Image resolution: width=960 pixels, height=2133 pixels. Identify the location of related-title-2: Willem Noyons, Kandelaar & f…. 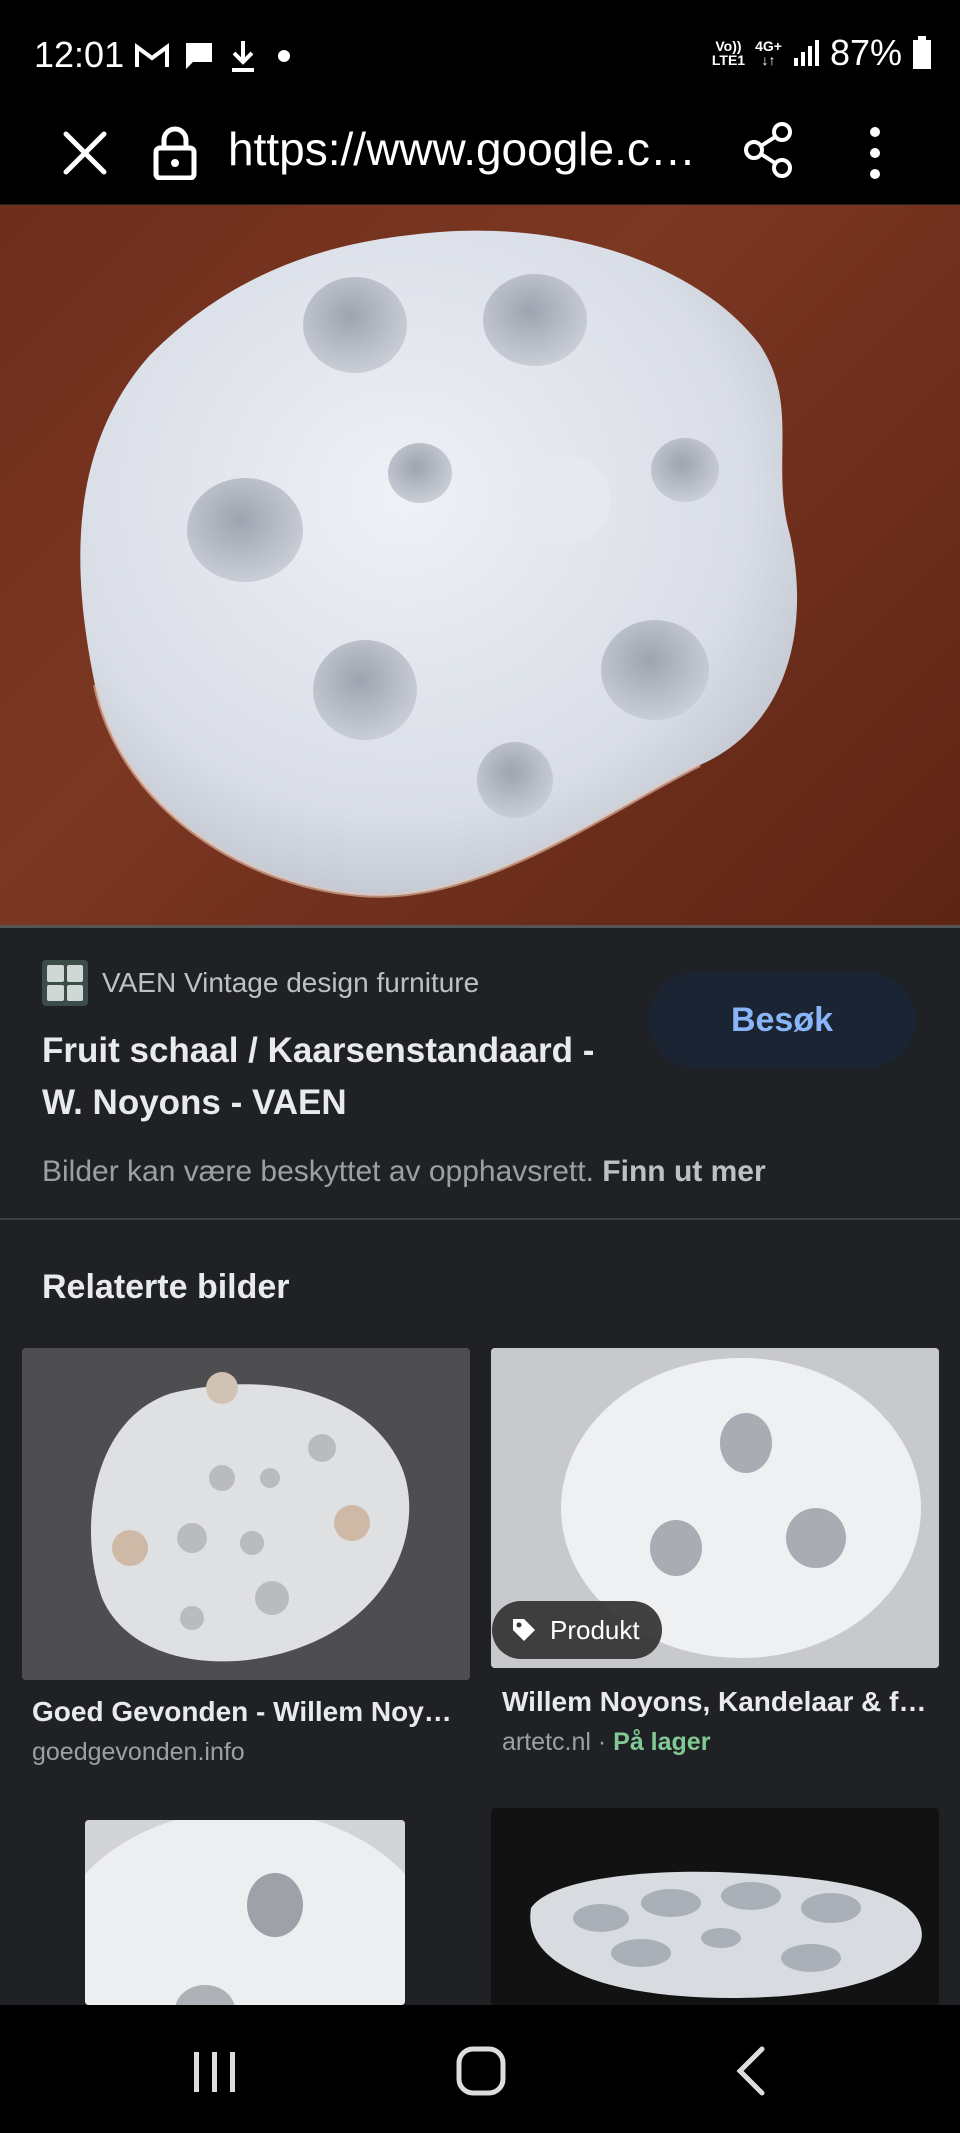
(717, 1702).